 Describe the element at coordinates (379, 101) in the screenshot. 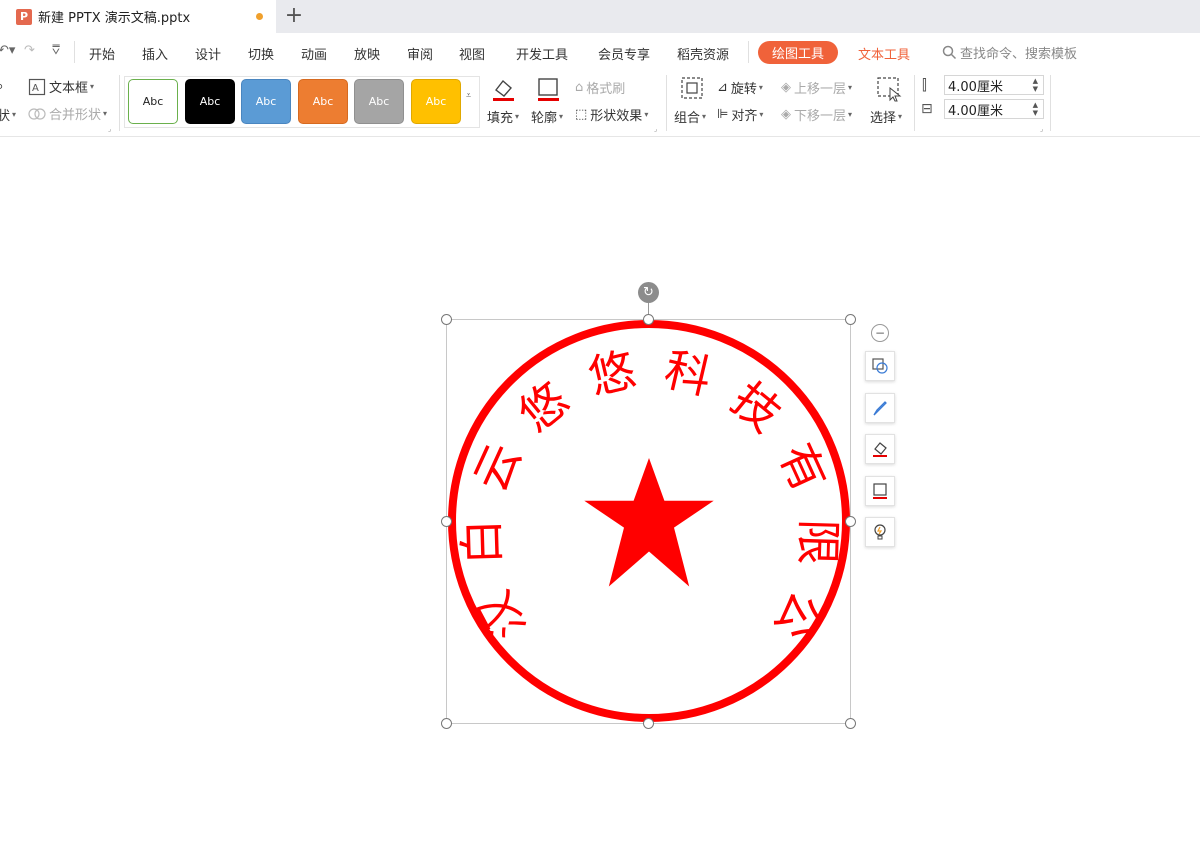

I see `shape-style-5: Abc` at that location.